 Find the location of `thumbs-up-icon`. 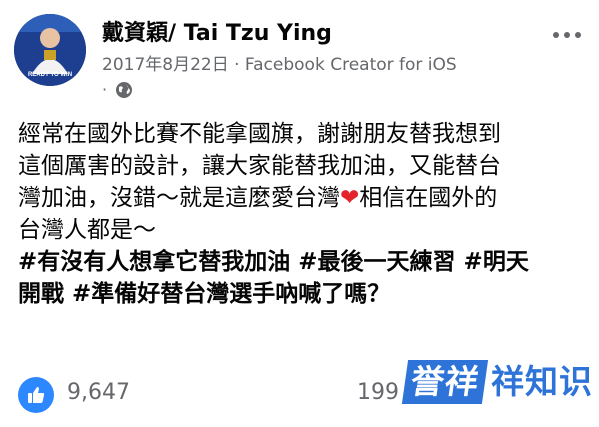

thumbs-up-icon is located at coordinates (36, 395).